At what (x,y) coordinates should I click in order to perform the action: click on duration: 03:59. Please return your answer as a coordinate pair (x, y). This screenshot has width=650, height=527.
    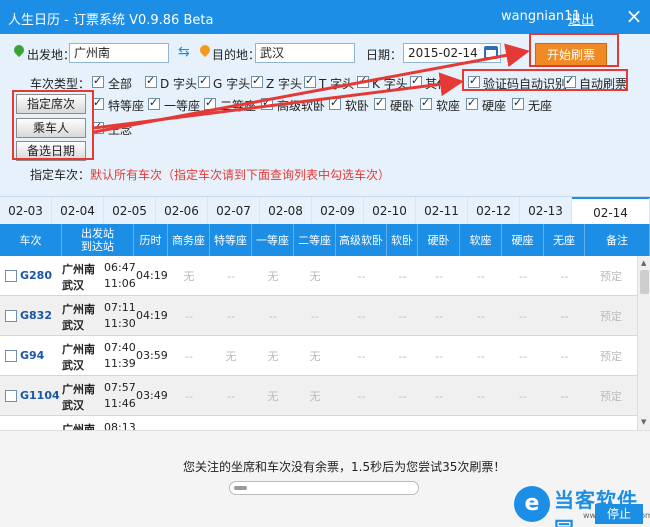
    Looking at the image, I should click on (152, 355).